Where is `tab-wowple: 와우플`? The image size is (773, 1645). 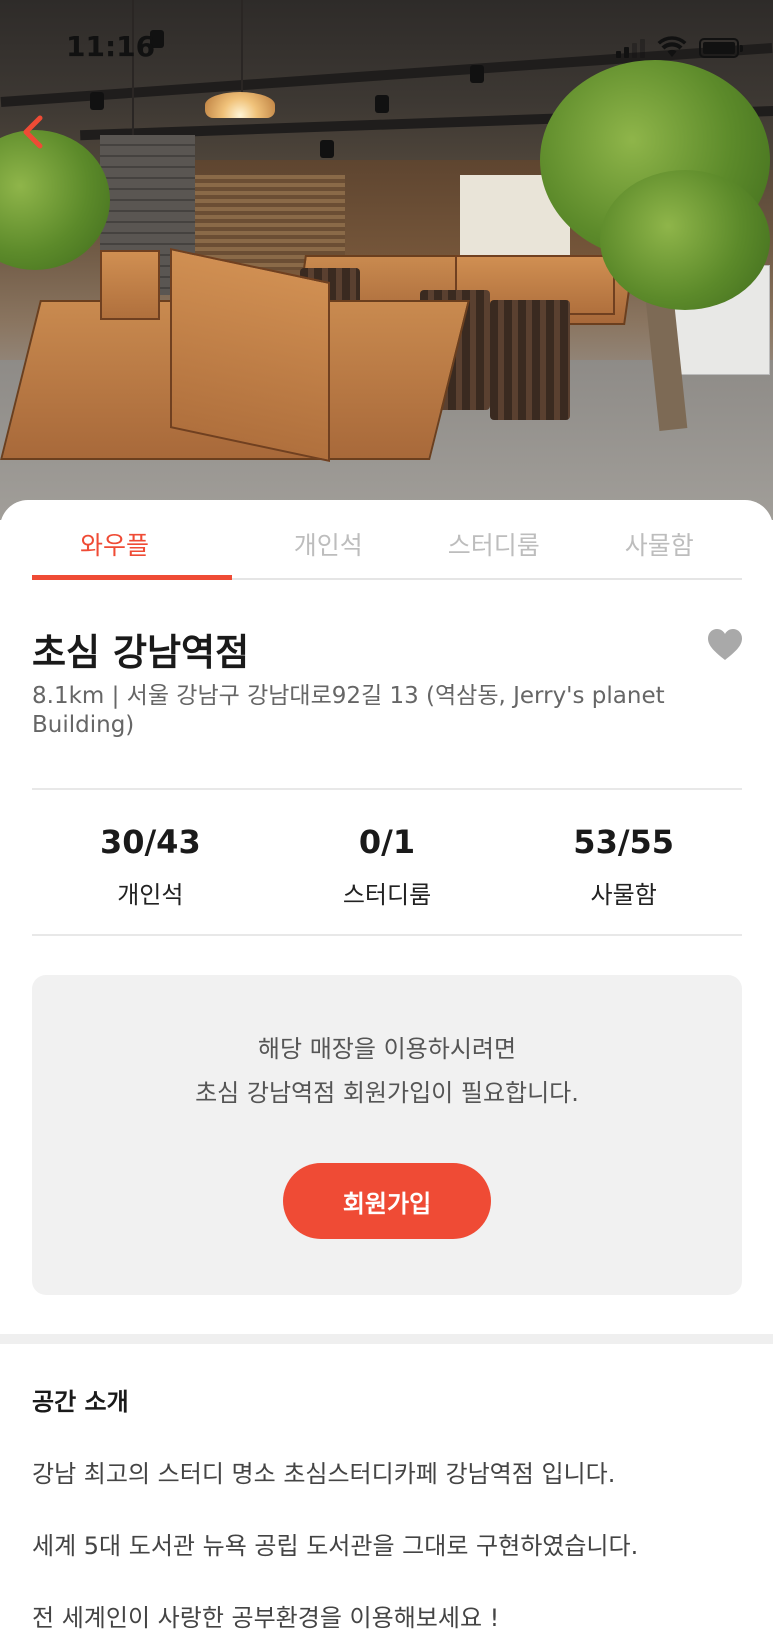
tab-wowple: 와우플 is located at coordinates (139, 540).